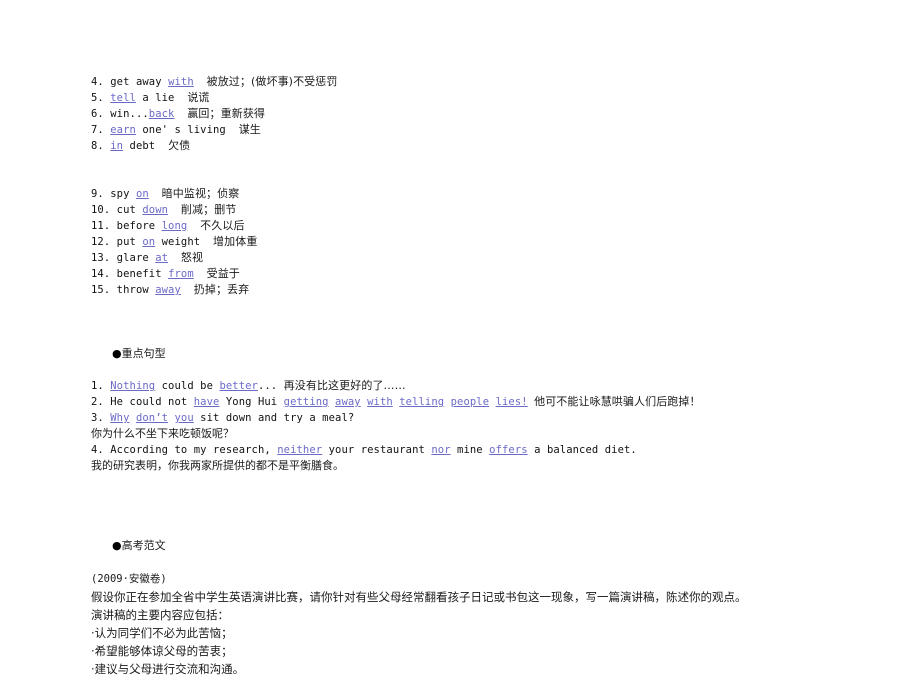 The width and height of the screenshot is (920, 700). I want to click on key-sentence-text: He could not, so click(148, 402).